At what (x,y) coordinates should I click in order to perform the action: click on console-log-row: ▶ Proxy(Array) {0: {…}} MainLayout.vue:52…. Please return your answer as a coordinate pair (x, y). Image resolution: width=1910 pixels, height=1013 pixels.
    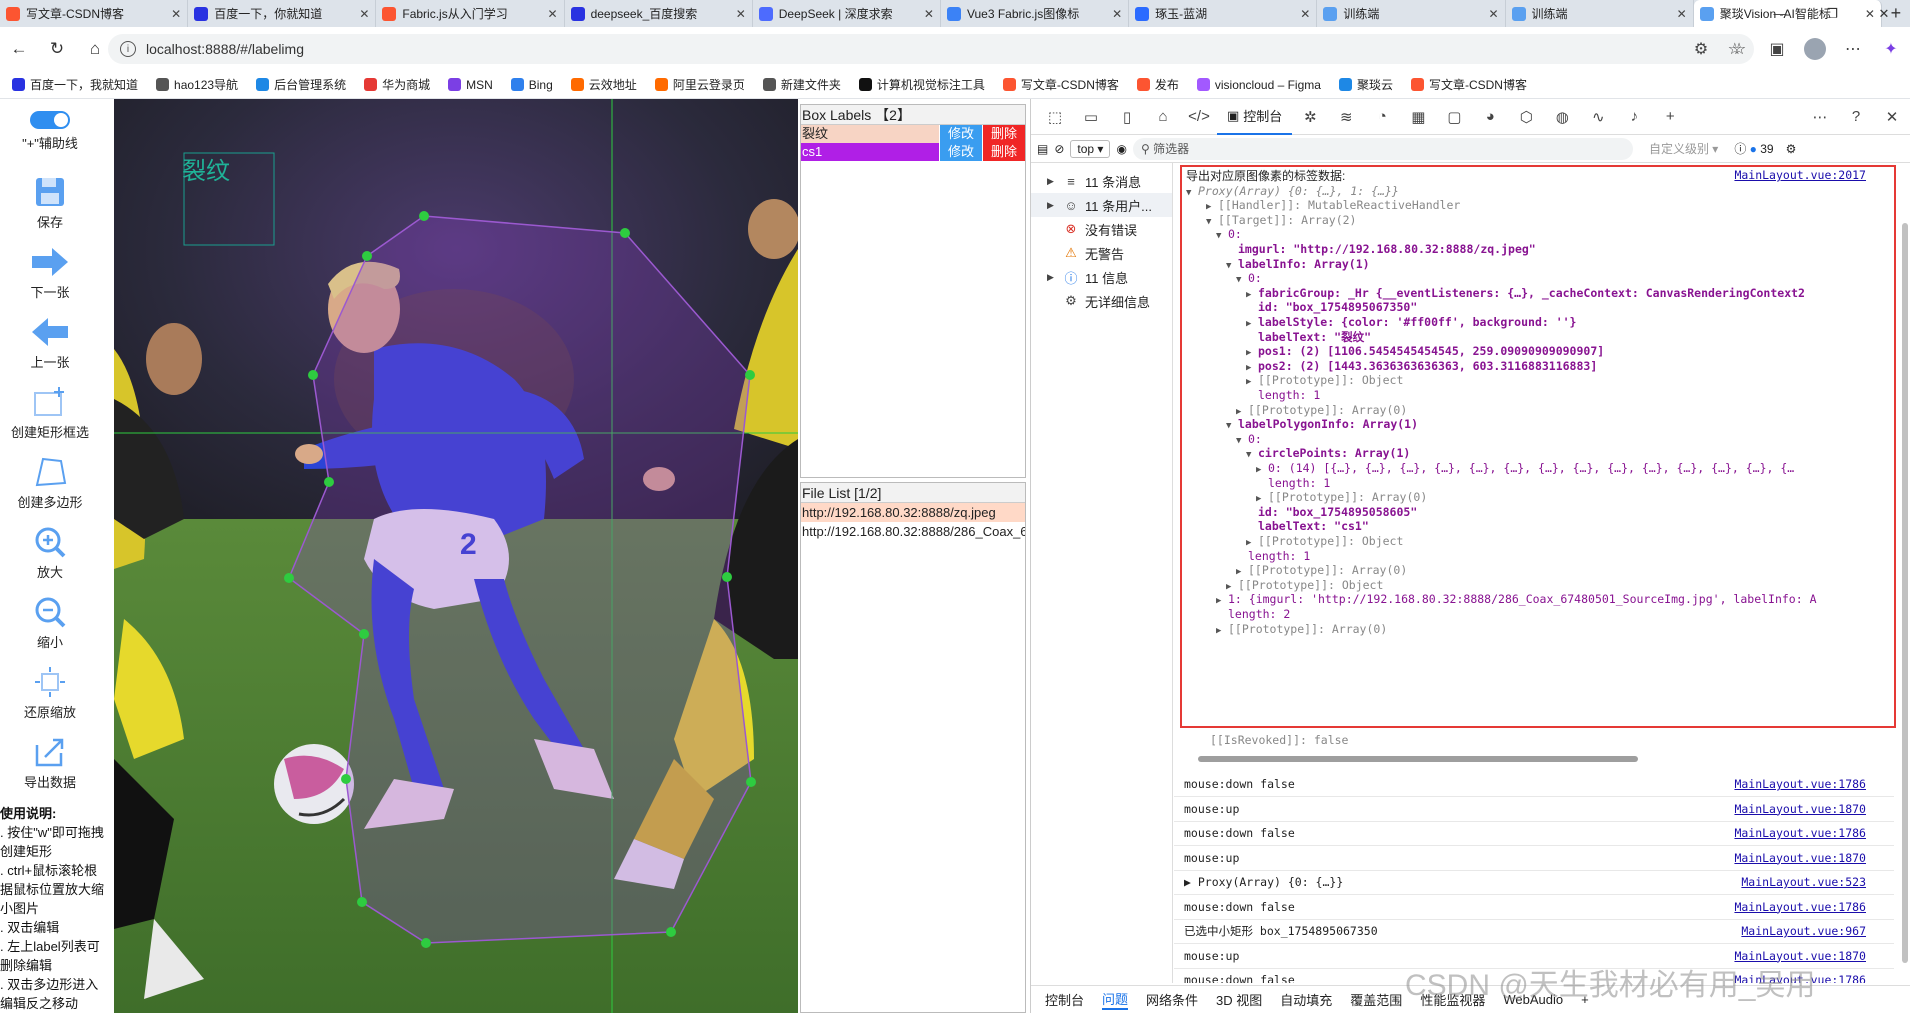
    Looking at the image, I should click on (1534, 883).